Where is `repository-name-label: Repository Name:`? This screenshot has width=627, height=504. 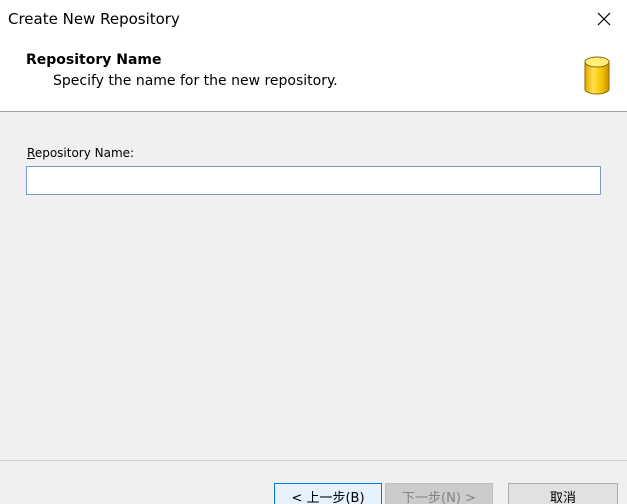
repository-name-label: Repository Name: is located at coordinates (81, 153).